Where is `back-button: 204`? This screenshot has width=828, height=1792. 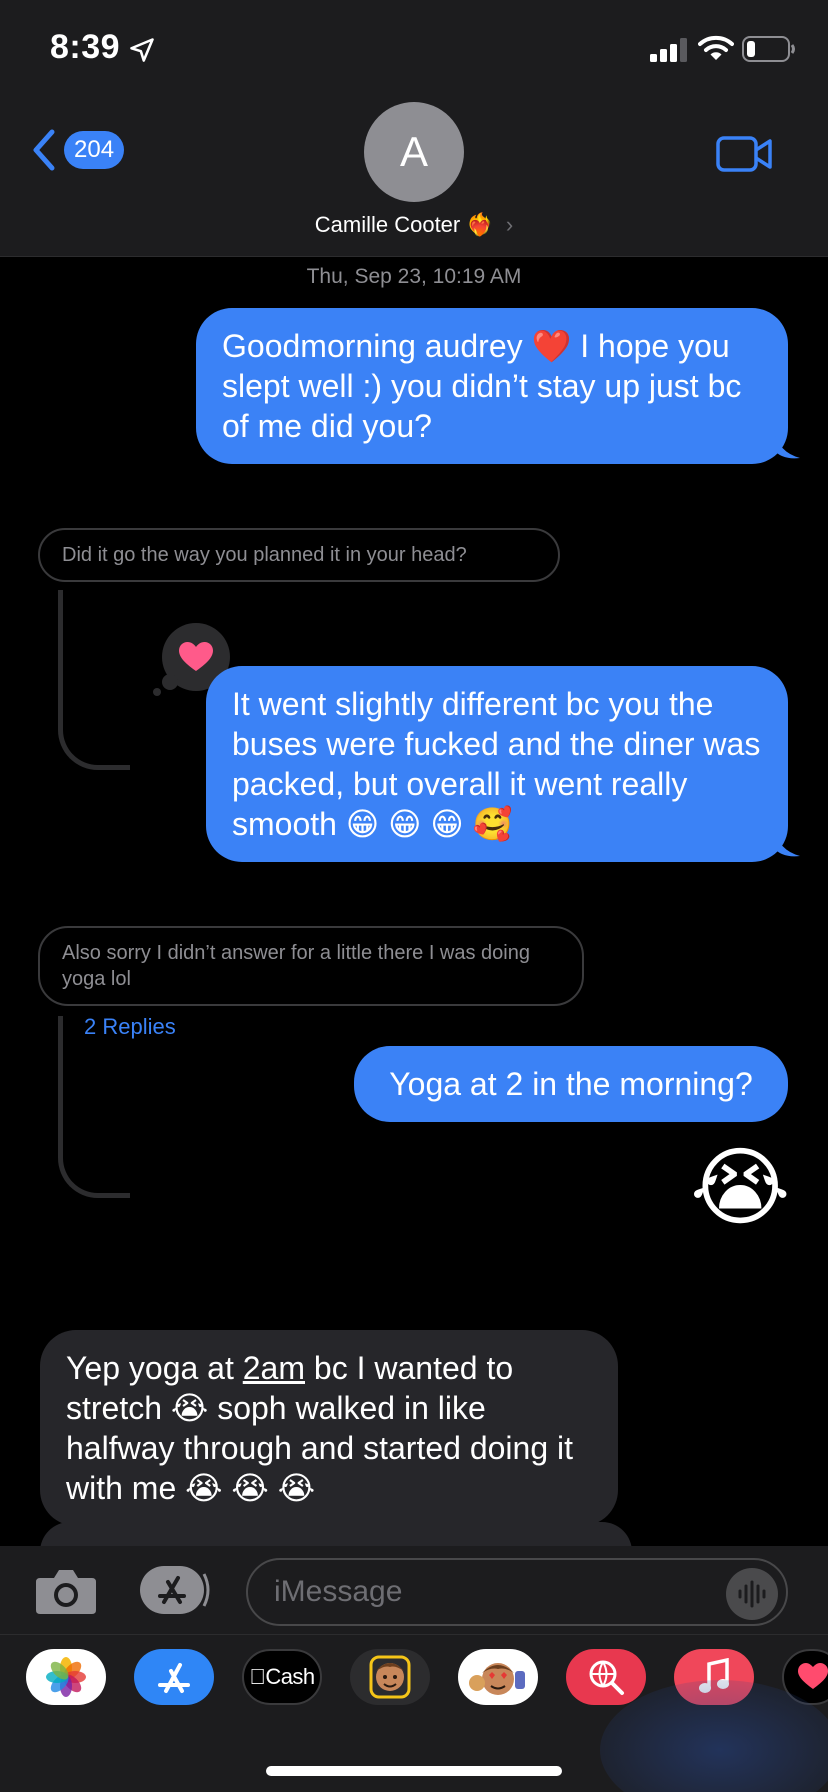 back-button: 204 is located at coordinates (77, 150).